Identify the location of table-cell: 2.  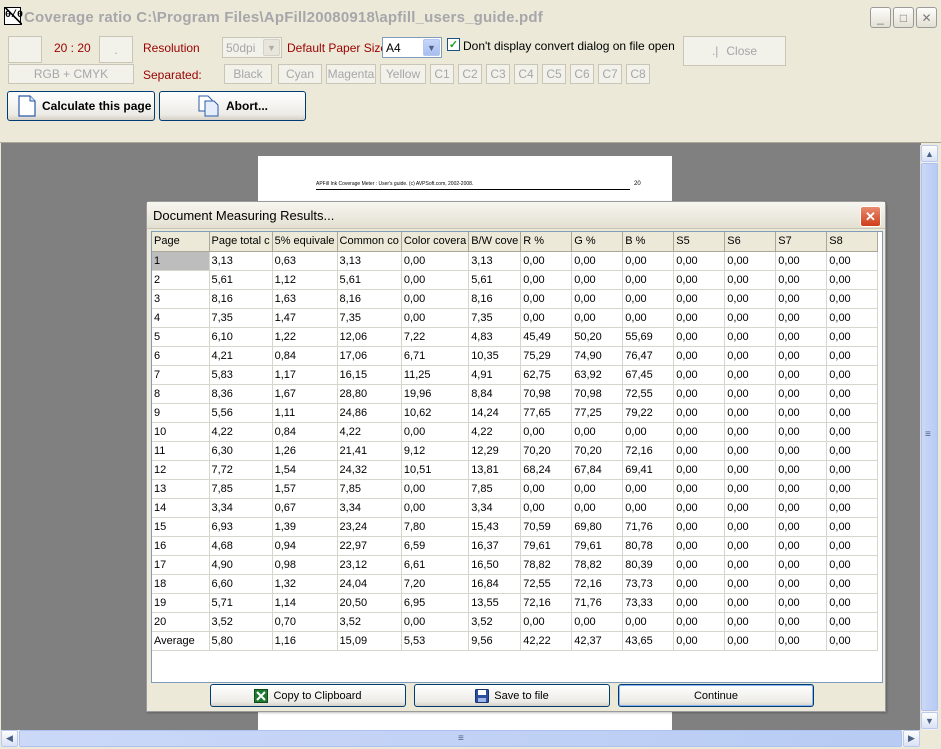
(181, 280).